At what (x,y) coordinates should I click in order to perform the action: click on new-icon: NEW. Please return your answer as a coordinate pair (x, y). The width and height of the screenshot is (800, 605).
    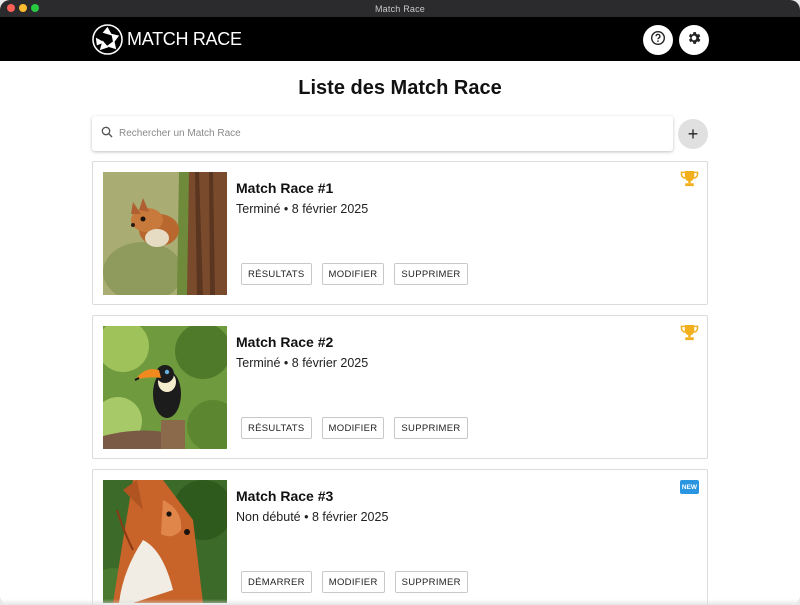
    Looking at the image, I should click on (689, 487).